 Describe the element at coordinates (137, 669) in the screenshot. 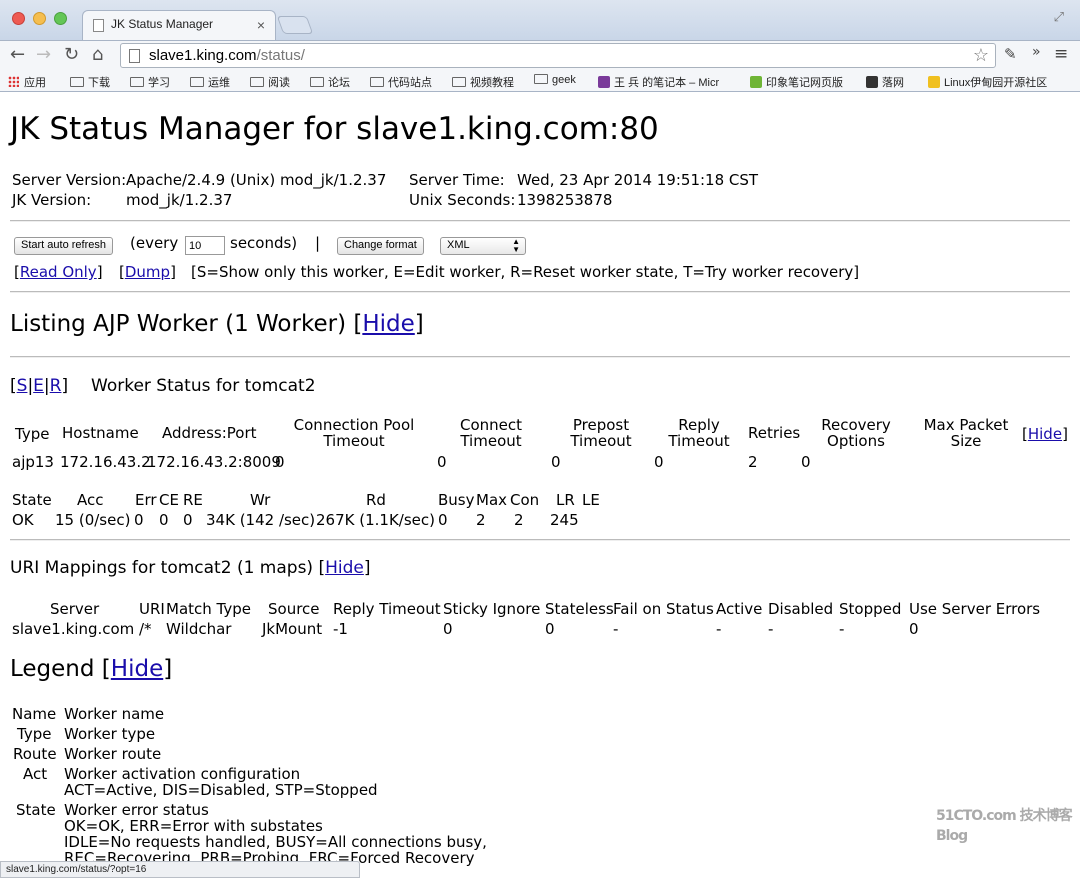

I see `hide-legend-link: Hide` at that location.